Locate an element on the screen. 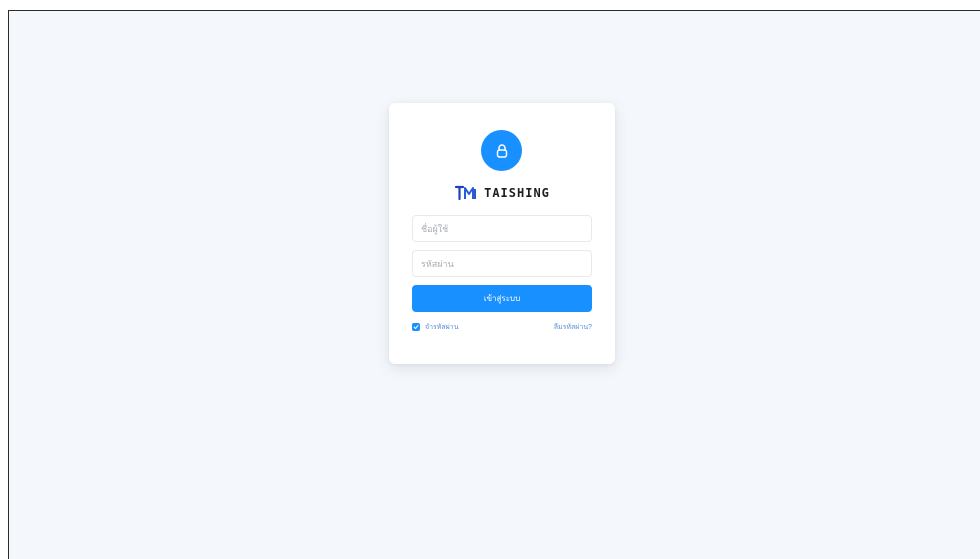 This screenshot has height=559, width=980. brand-logo is located at coordinates (465, 193).